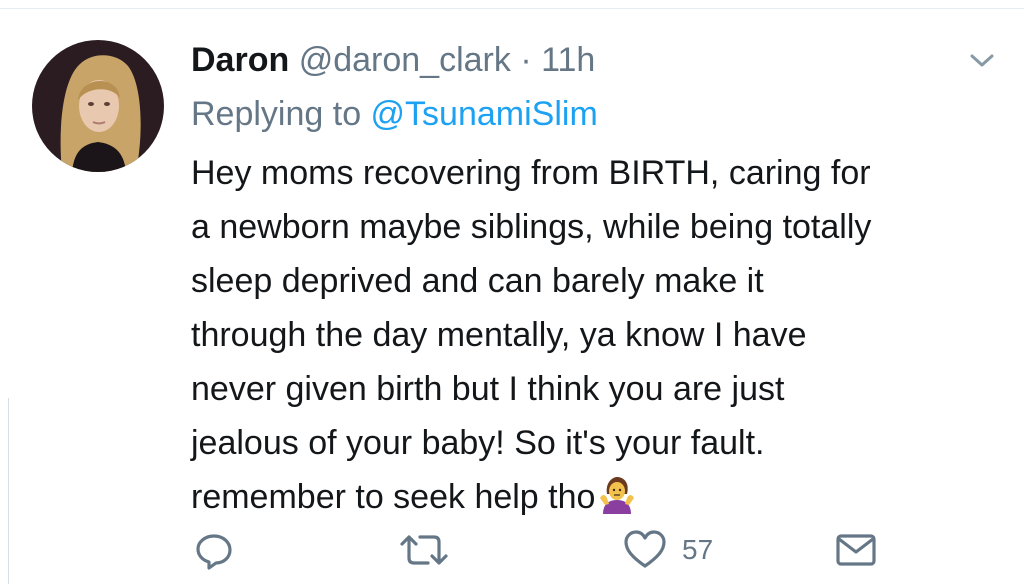 The image size is (1024, 584). I want to click on person-shrugging-emoji, so click(617, 495).